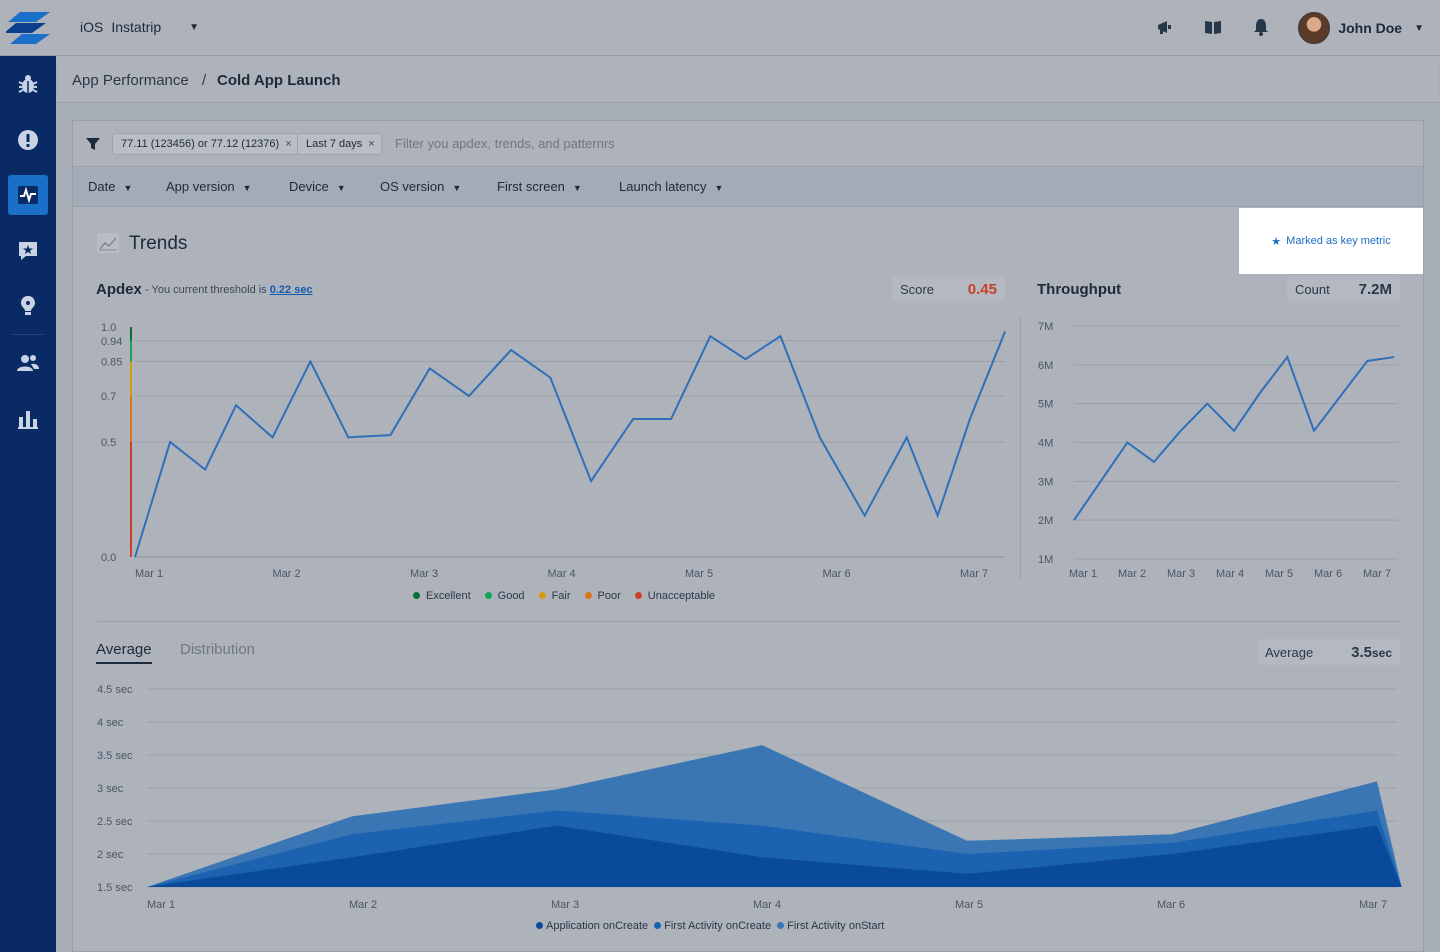  What do you see at coordinates (28, 334) in the screenshot?
I see `sidebar-divider` at bounding box center [28, 334].